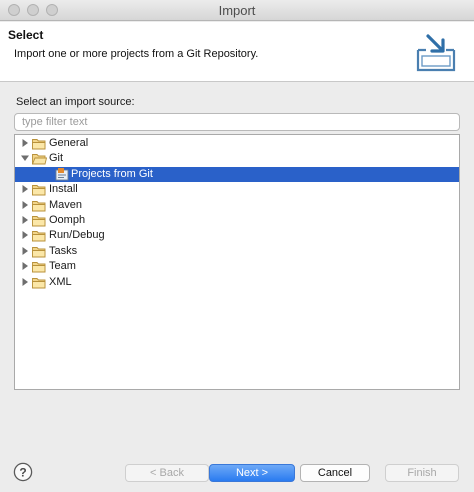  I want to click on page-title: Select, so click(26, 35).